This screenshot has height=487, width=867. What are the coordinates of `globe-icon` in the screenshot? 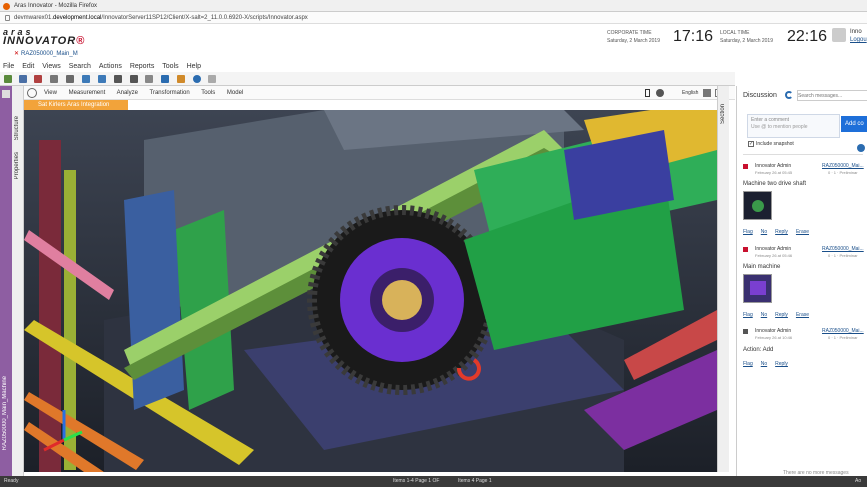 It's located at (660, 93).